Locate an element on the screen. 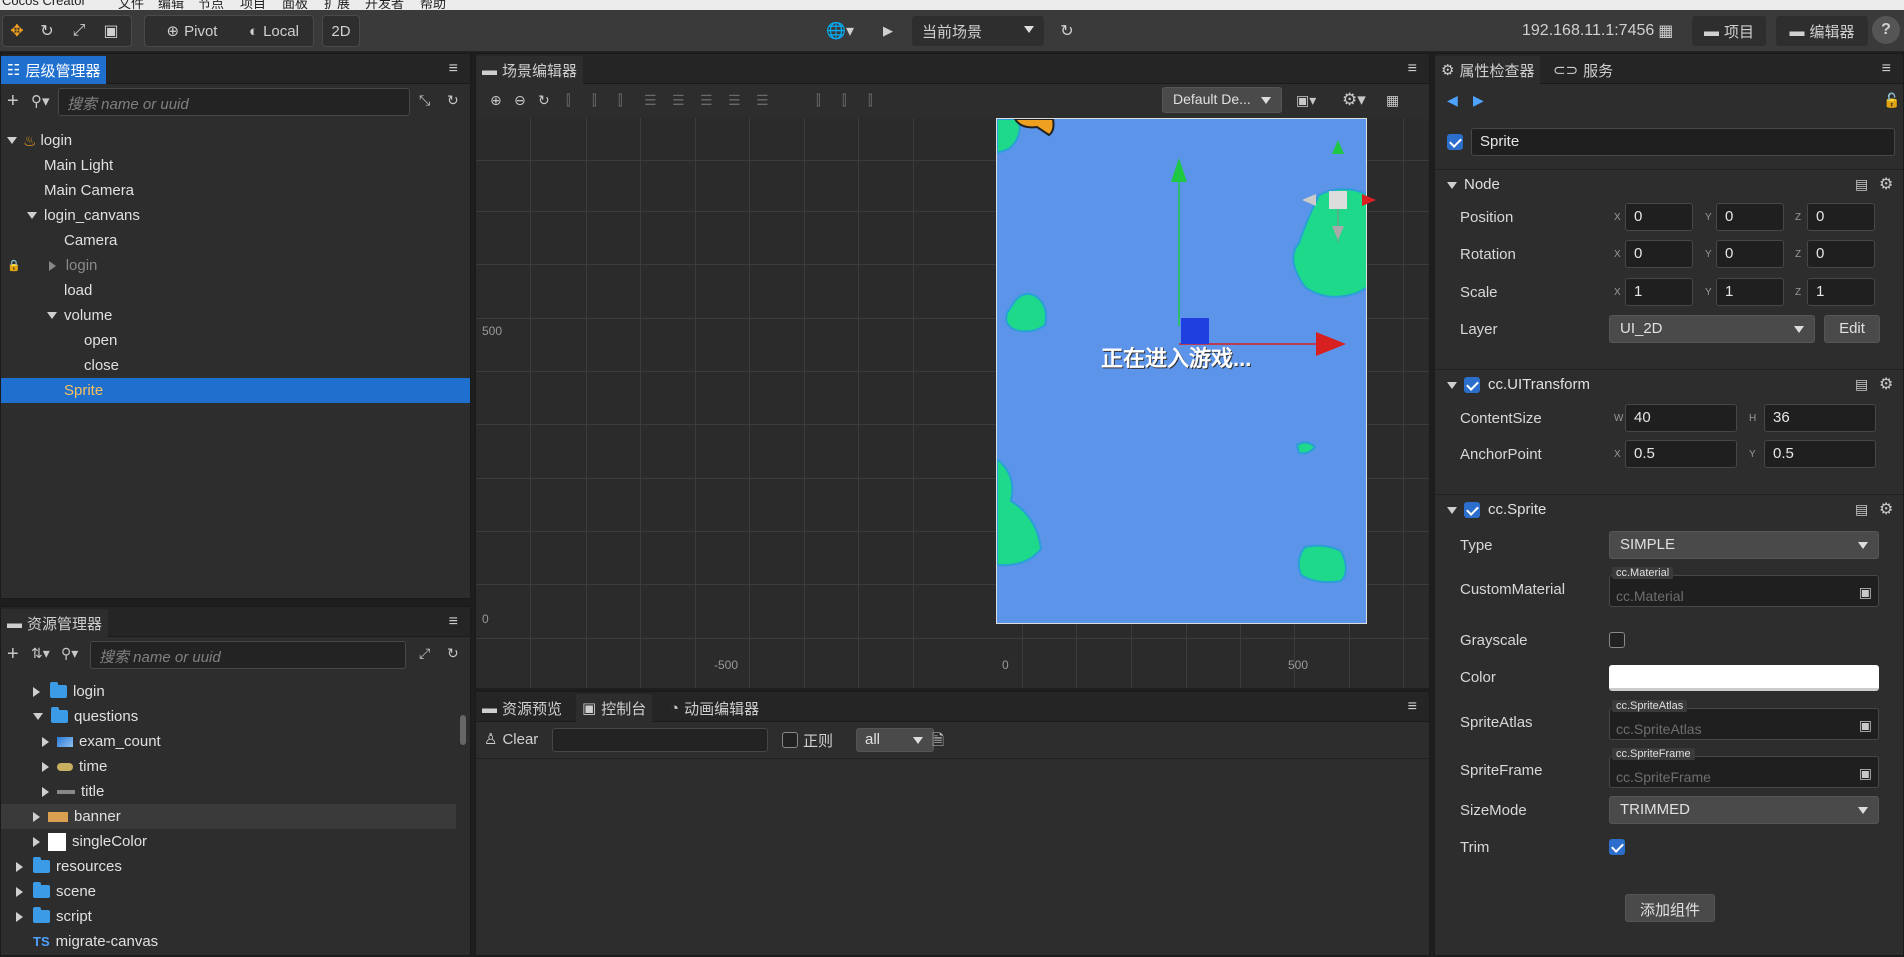 The image size is (1904, 957). align-center-icon: ⫿ is located at coordinates (594, 100).